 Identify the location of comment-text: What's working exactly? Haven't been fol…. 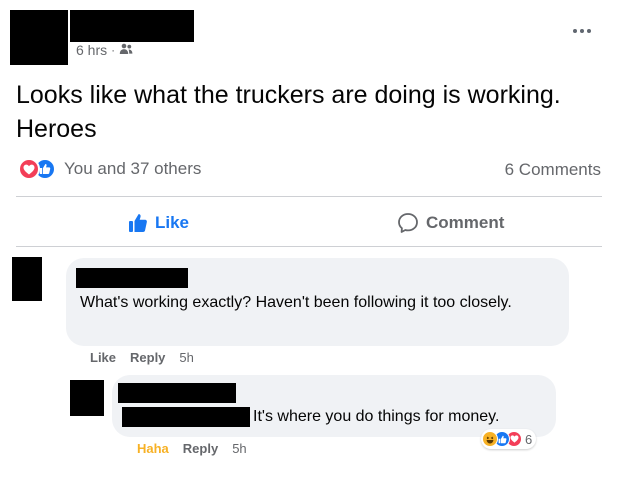
(296, 302).